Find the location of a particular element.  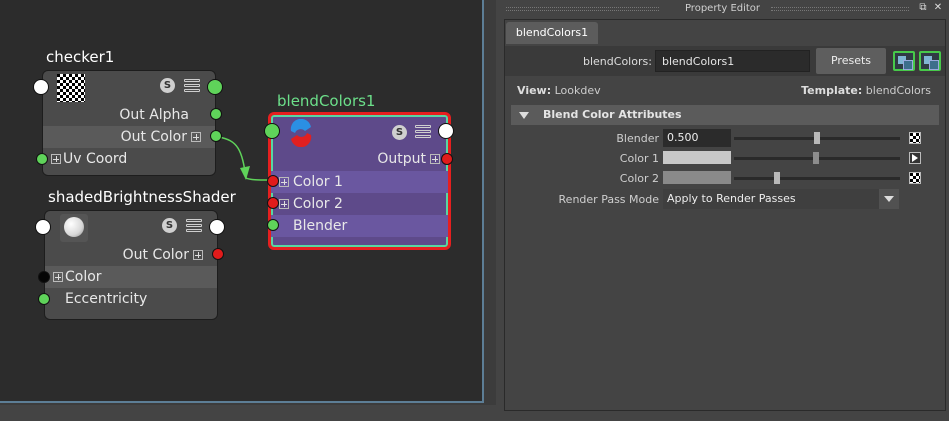

port-out-alpha is located at coordinates (216, 114).